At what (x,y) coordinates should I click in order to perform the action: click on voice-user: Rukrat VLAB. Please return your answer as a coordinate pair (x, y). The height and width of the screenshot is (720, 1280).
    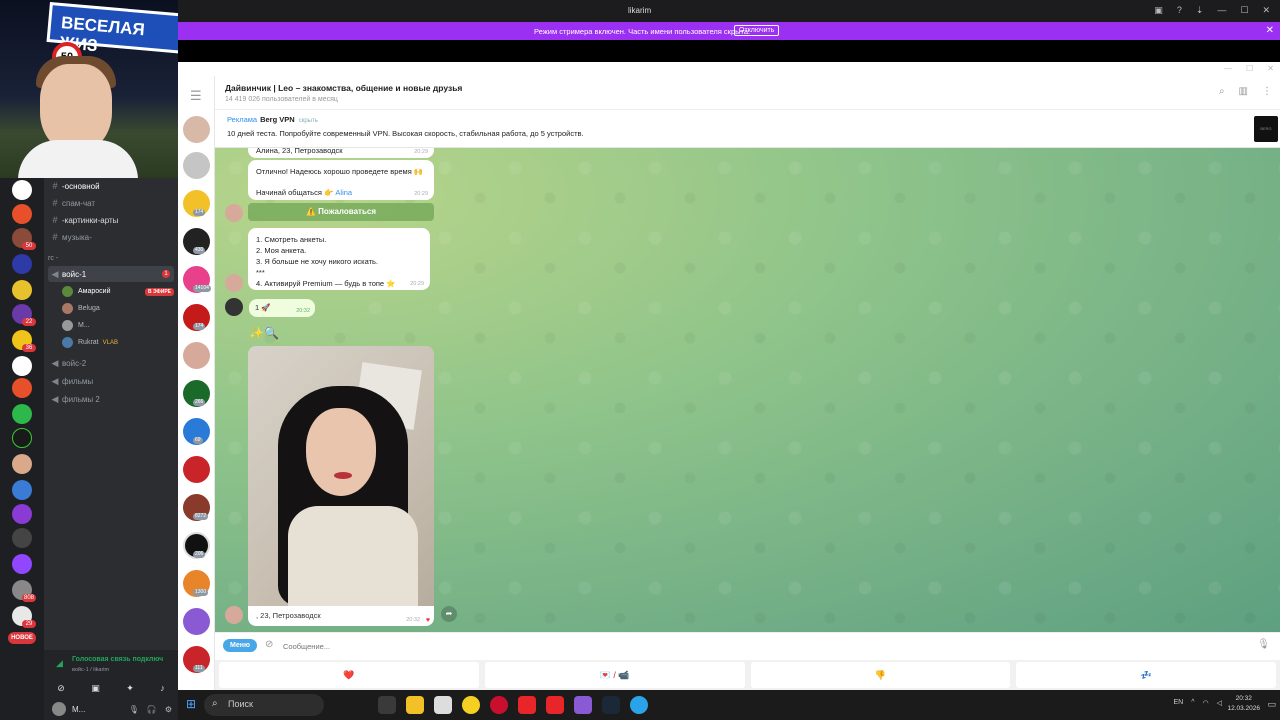
    Looking at the image, I should click on (118, 342).